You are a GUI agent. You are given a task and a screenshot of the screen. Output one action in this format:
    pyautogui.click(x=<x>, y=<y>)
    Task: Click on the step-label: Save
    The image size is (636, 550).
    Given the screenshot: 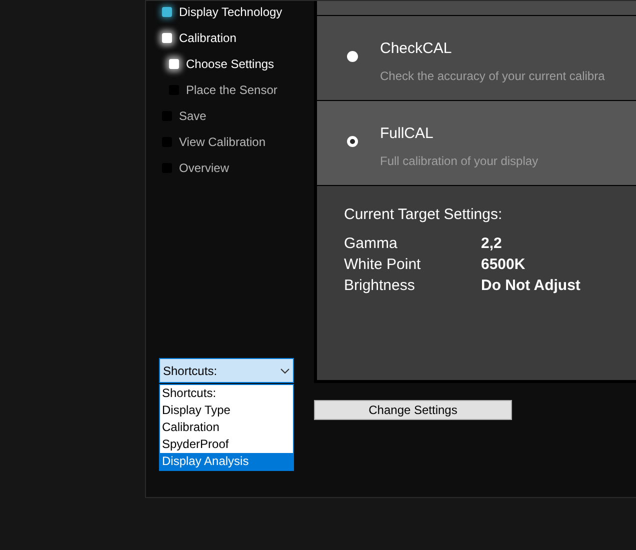 What is the action you would take?
    pyautogui.click(x=192, y=116)
    